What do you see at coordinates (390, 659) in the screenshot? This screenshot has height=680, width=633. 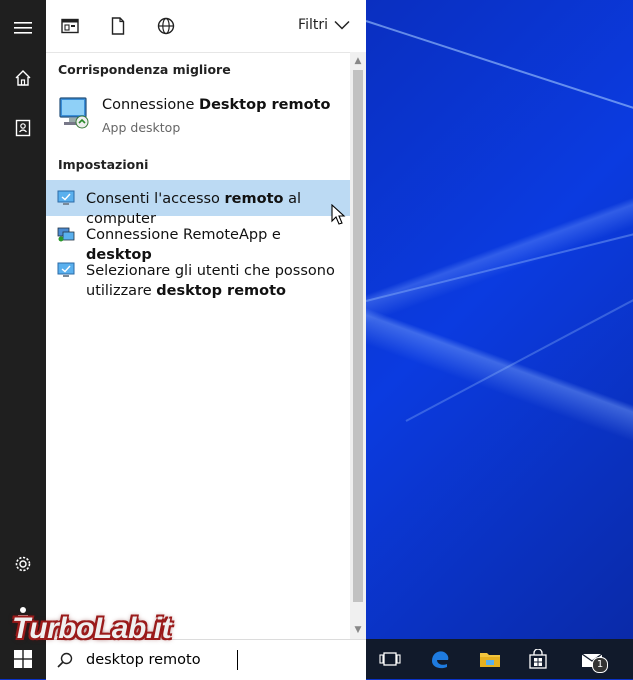 I see `task-view-icon` at bounding box center [390, 659].